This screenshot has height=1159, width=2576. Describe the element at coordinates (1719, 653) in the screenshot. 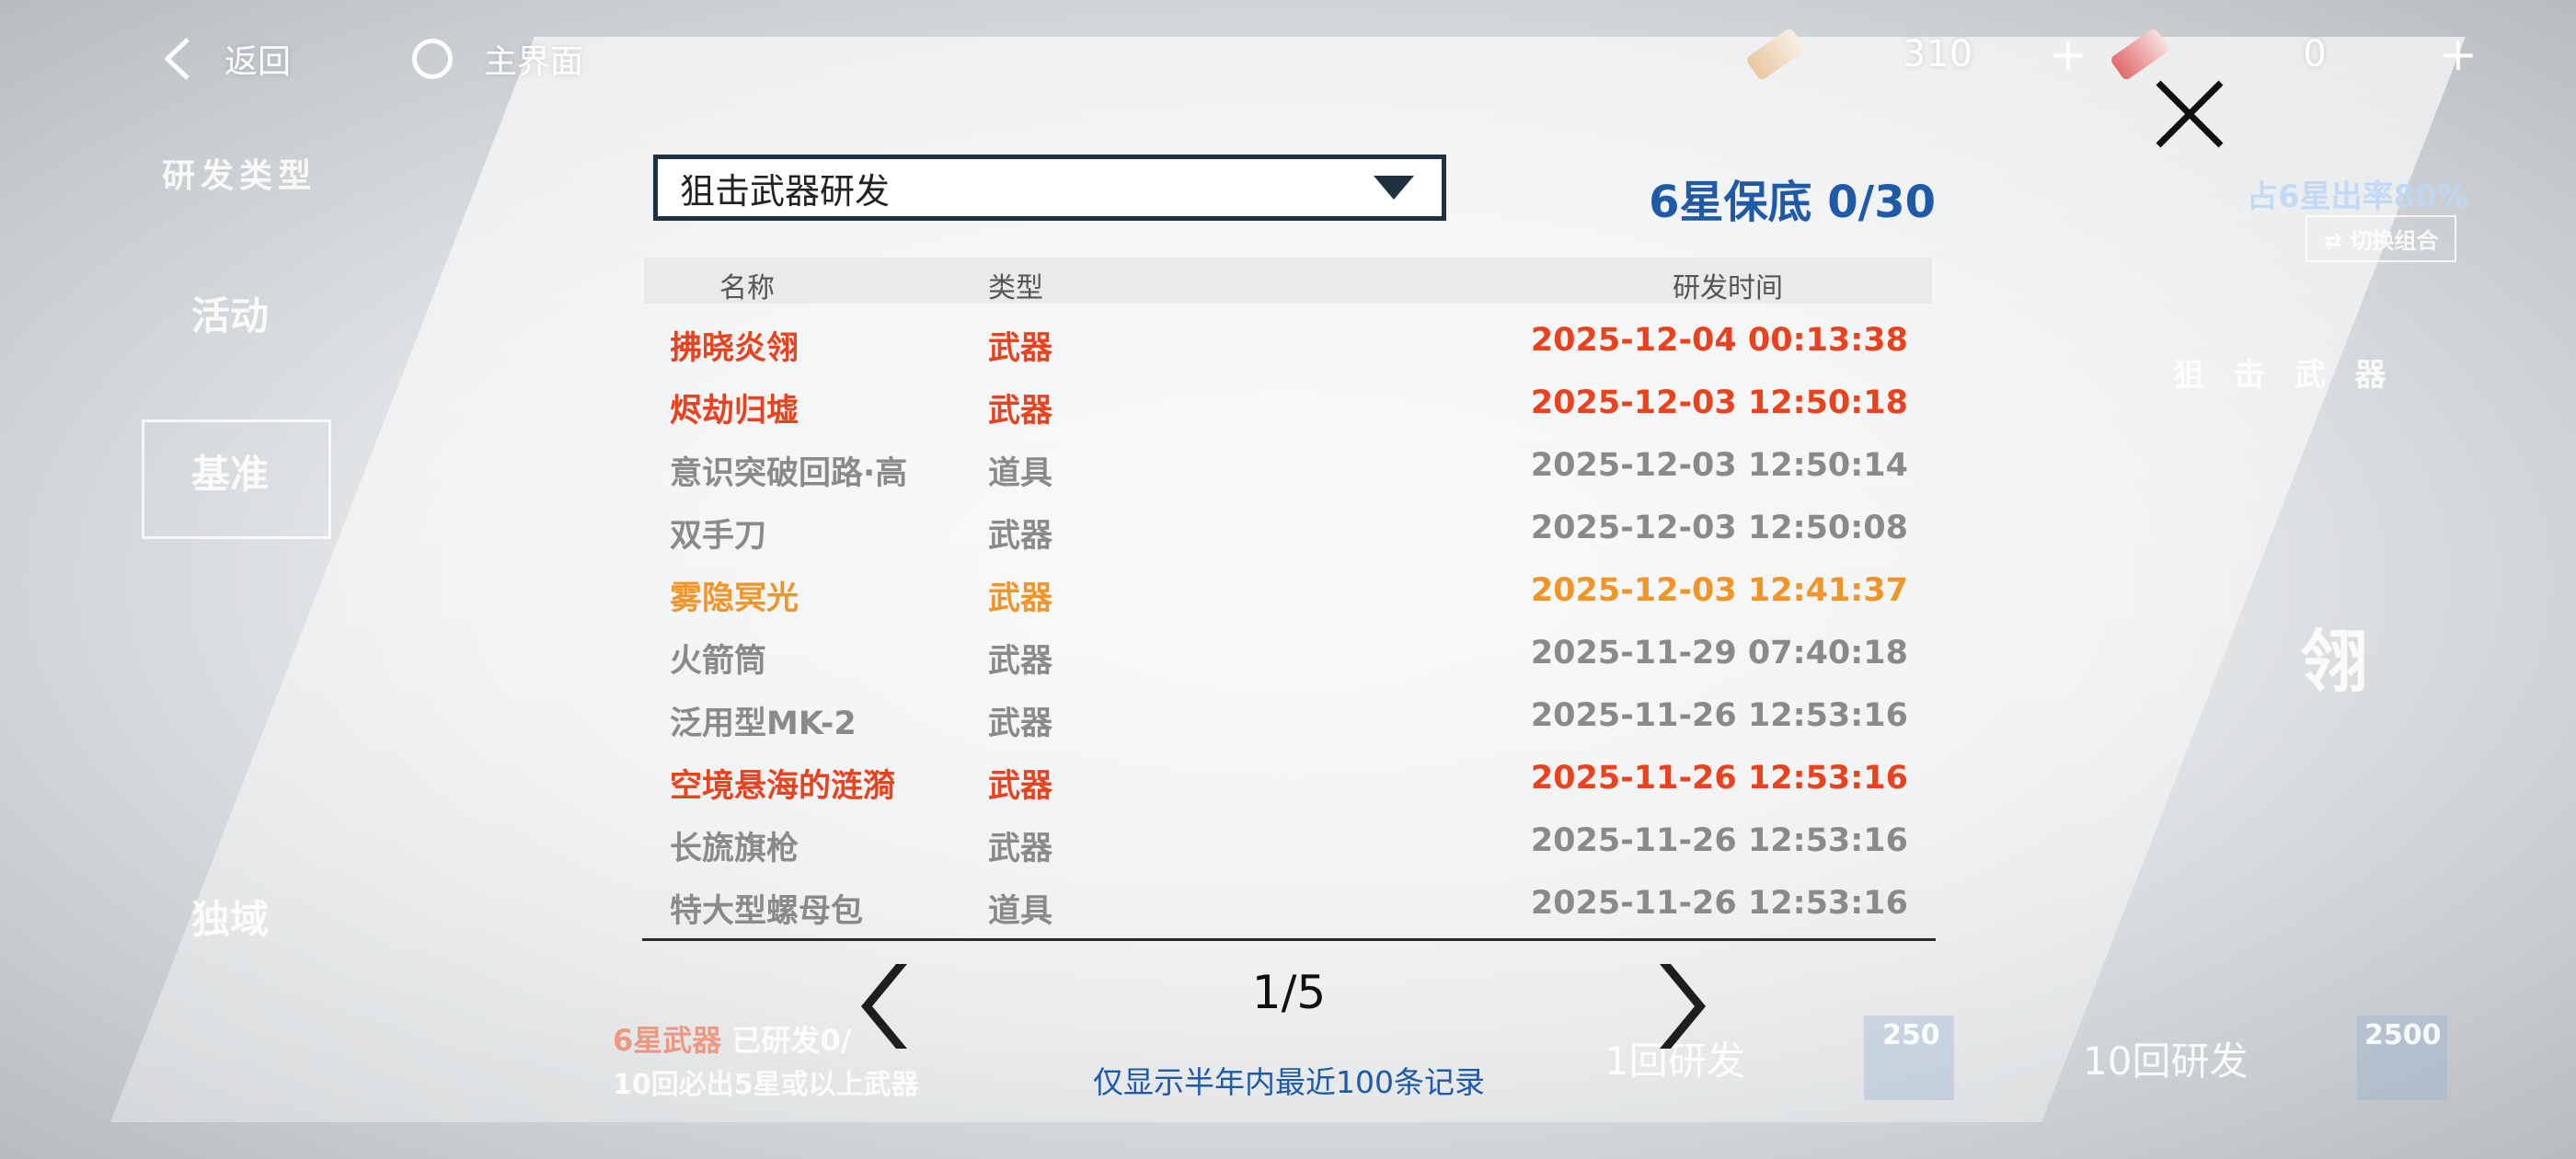

I see `record-time: 2025-11-29 07:40:18` at that location.